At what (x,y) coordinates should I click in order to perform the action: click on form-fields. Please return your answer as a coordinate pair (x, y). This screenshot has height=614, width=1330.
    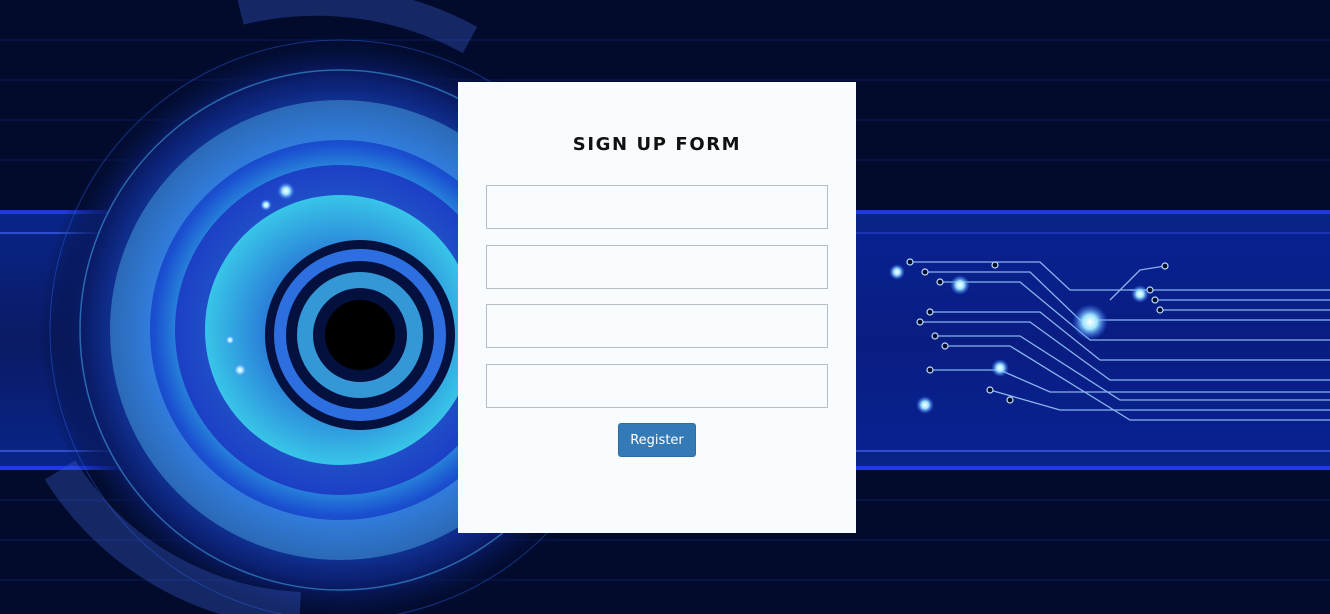
    Looking at the image, I should click on (657, 296).